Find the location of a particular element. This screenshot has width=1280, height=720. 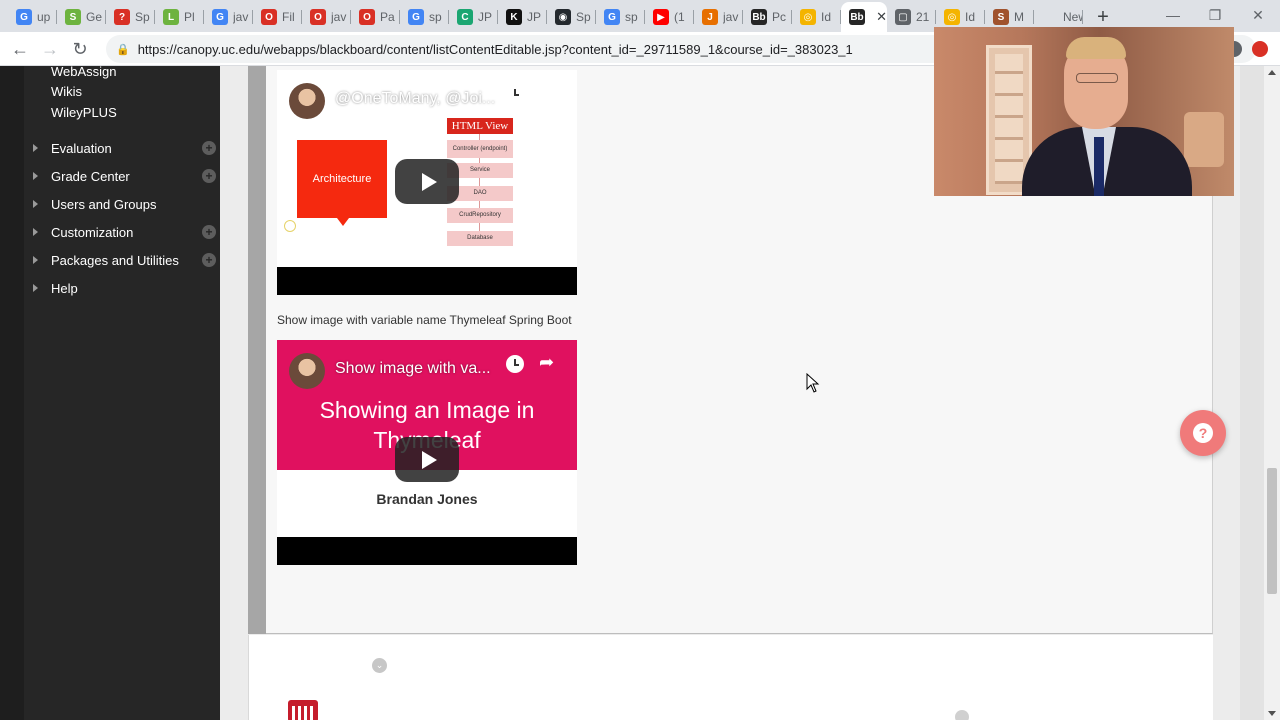

sidebar-item-label: Grade Center is located at coordinates (90, 176).